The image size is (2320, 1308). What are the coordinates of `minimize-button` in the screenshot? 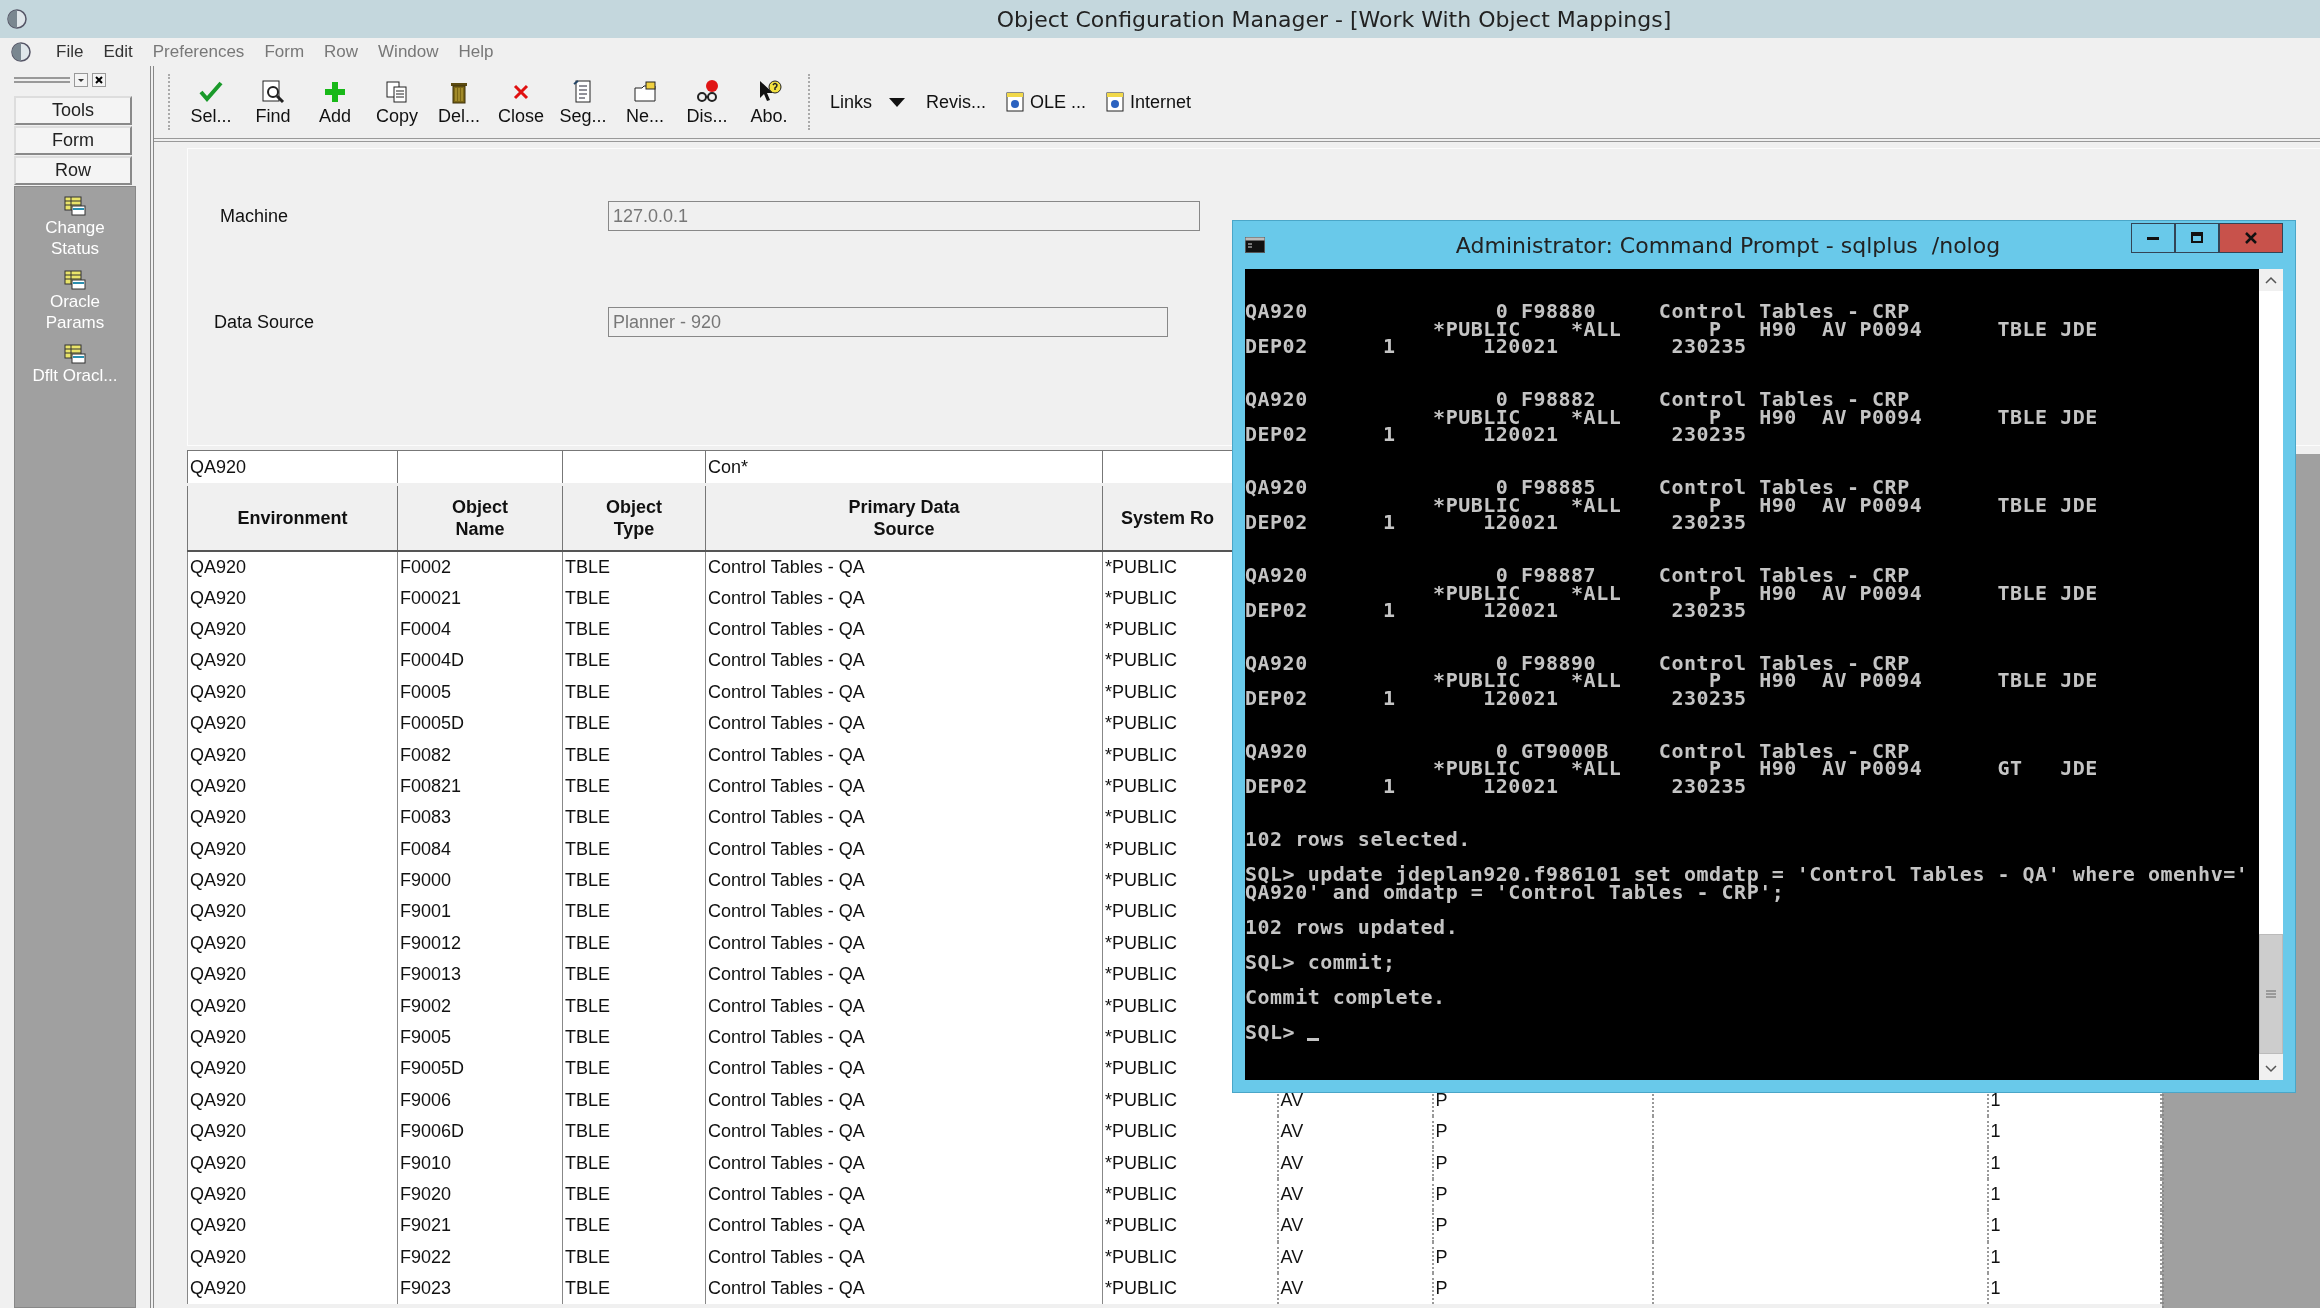 It's located at (2153, 238).